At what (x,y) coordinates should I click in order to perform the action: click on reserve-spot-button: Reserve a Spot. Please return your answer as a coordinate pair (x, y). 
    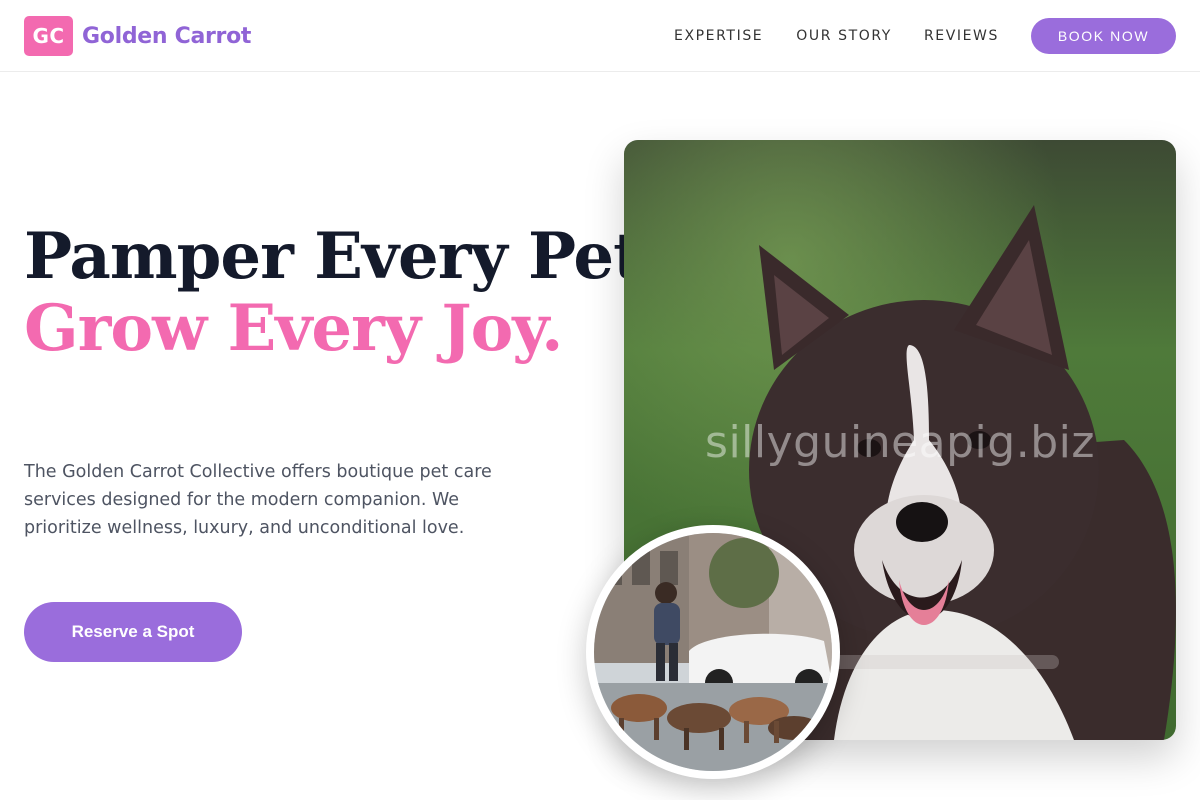
    Looking at the image, I should click on (133, 632).